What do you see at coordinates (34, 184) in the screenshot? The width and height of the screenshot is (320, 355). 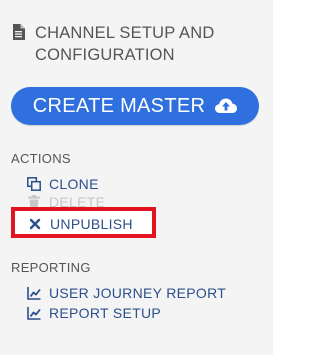 I see `clone-icon` at bounding box center [34, 184].